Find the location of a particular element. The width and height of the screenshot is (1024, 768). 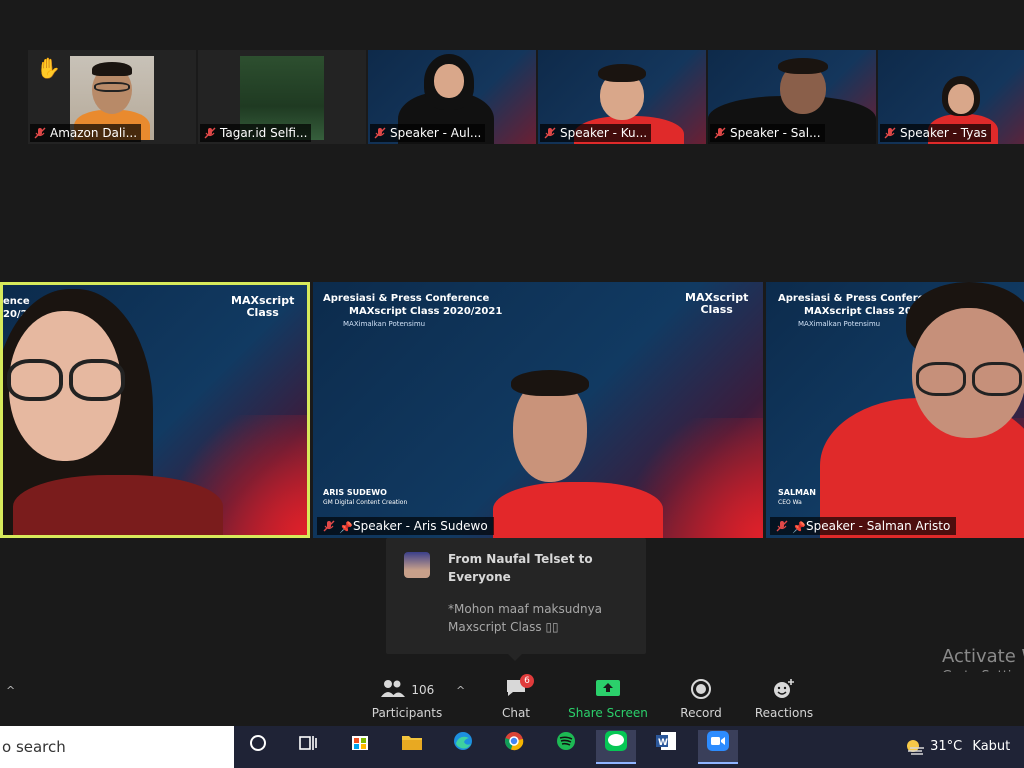

cortana-icon is located at coordinates (258, 747).